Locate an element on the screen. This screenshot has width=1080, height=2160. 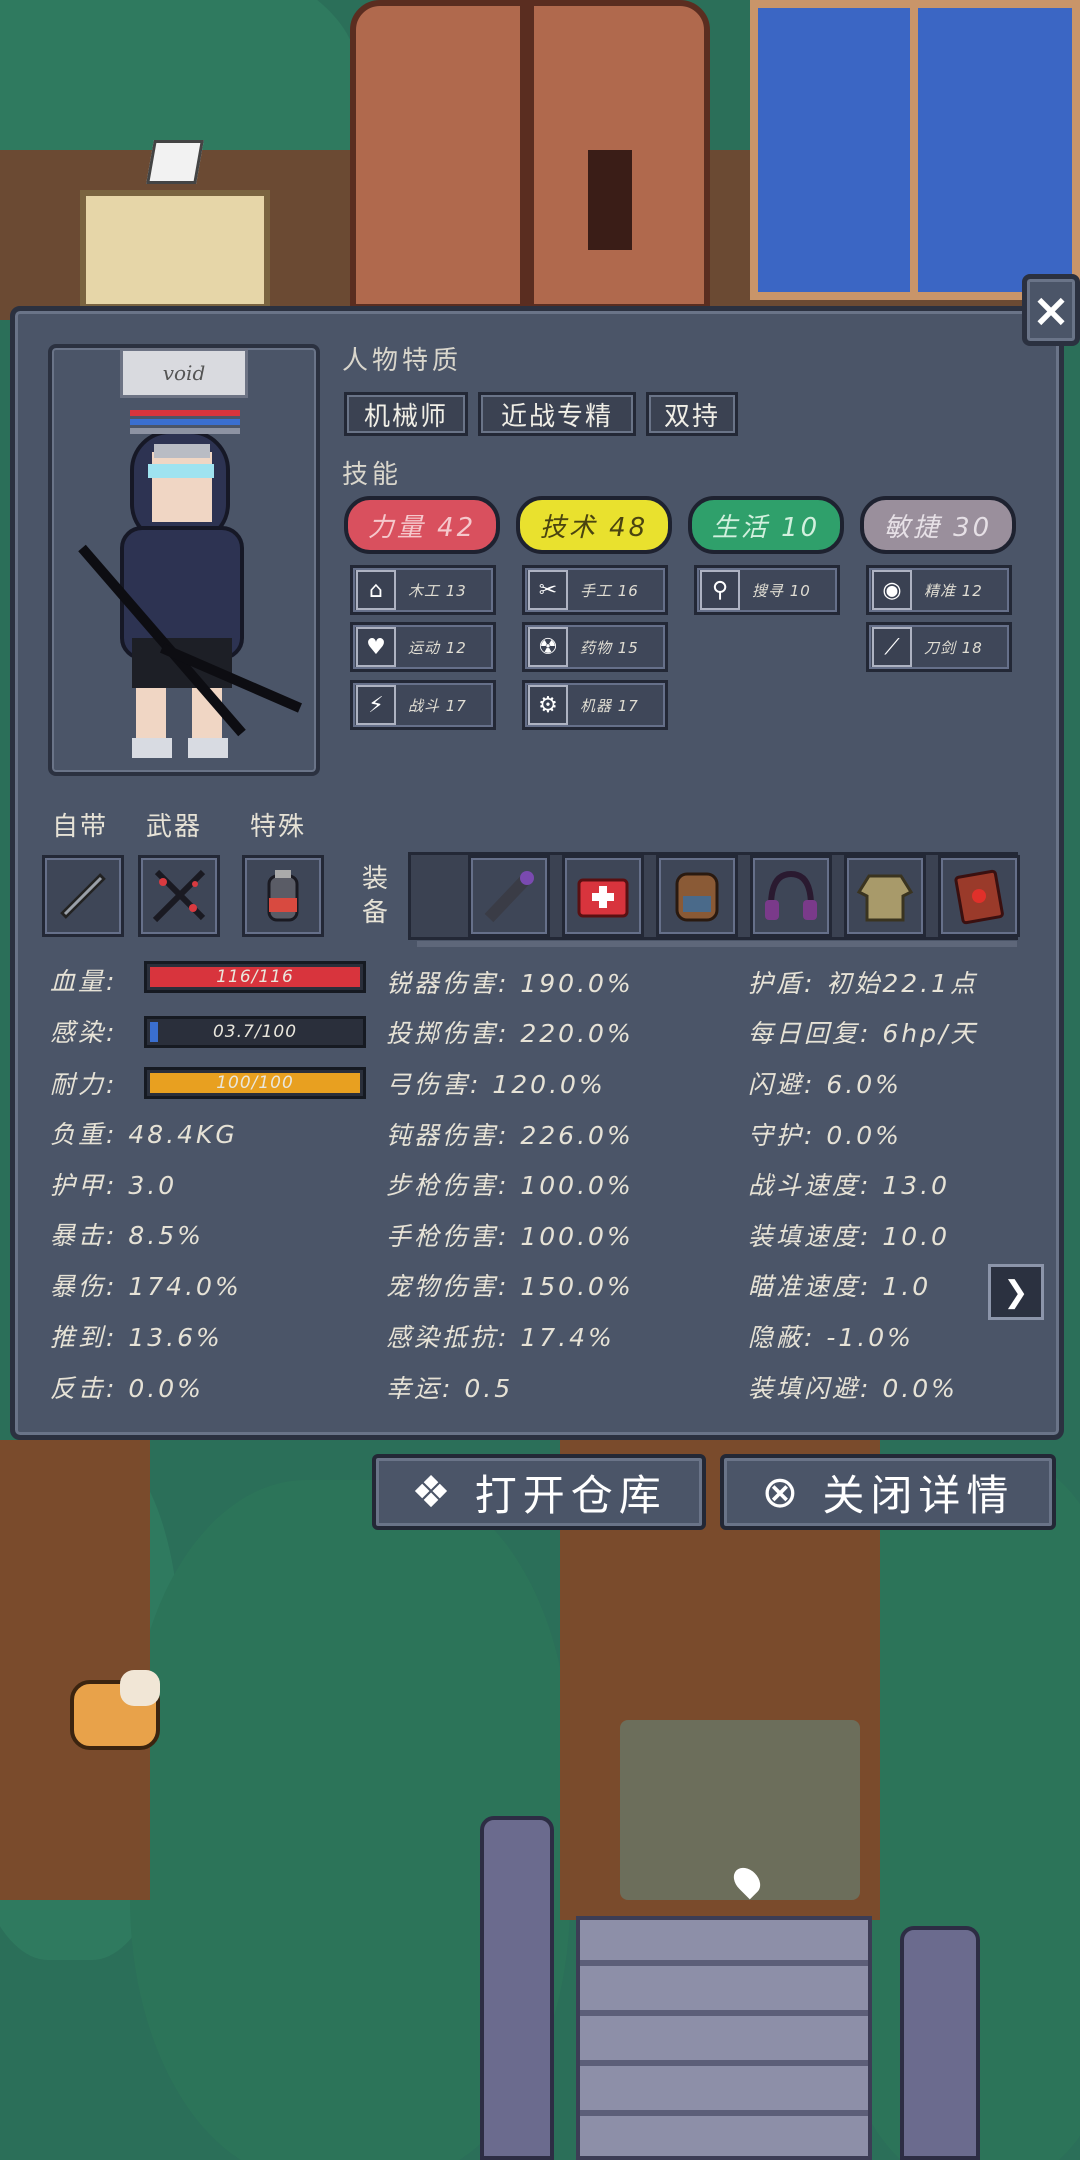
stat-armor: 护甲: 3.0 is located at coordinates (114, 1185).